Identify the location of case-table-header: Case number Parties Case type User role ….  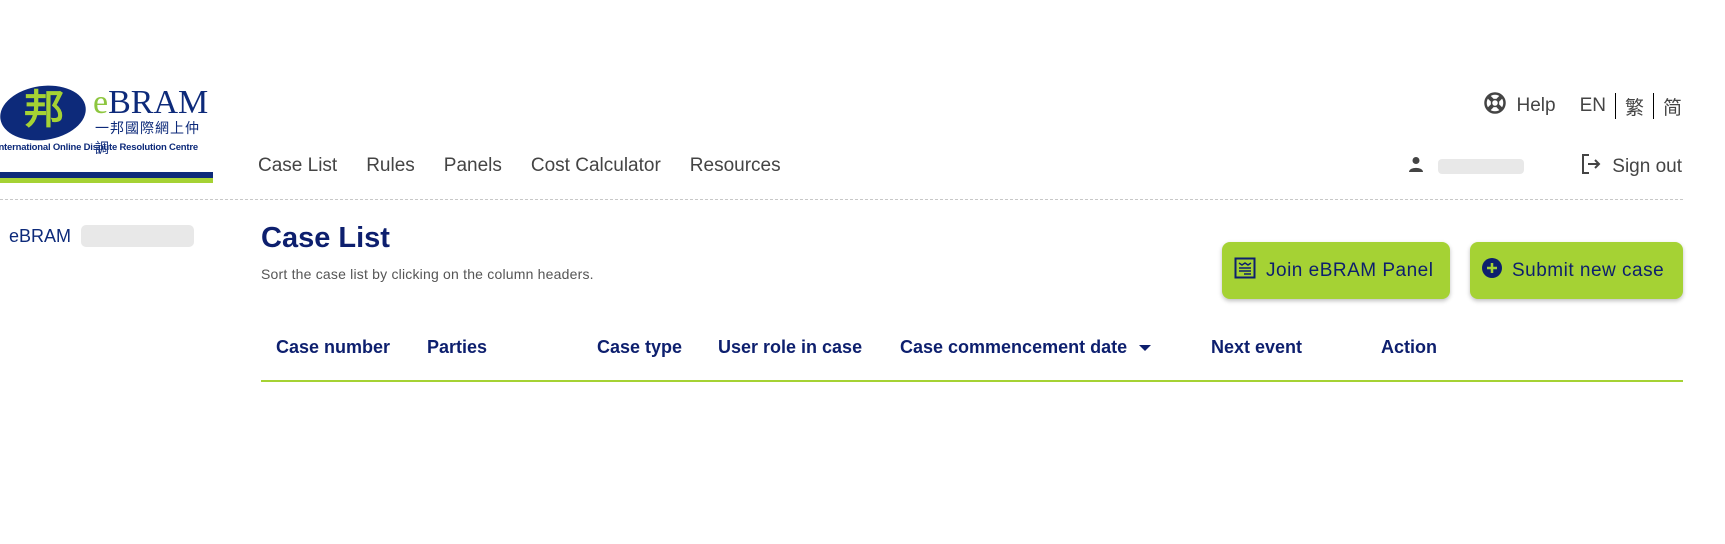
(972, 358).